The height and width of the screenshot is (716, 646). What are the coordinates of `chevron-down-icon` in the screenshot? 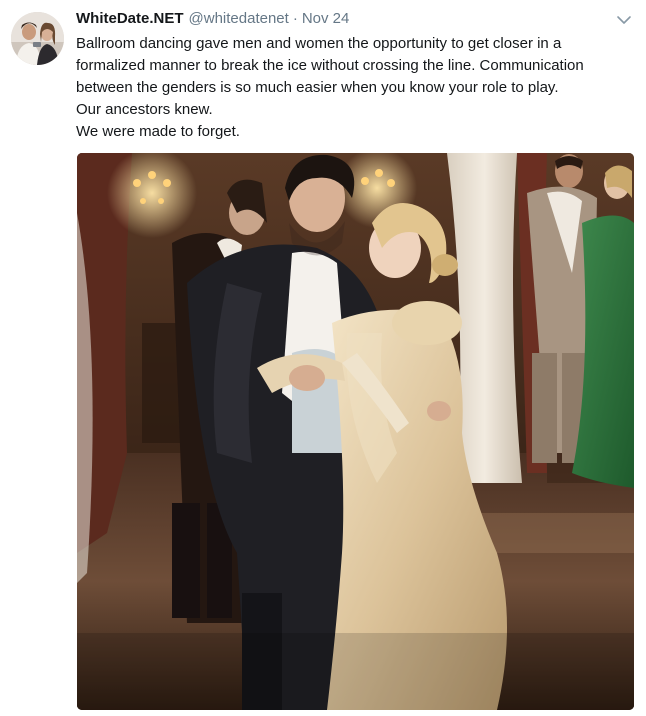 It's located at (624, 20).